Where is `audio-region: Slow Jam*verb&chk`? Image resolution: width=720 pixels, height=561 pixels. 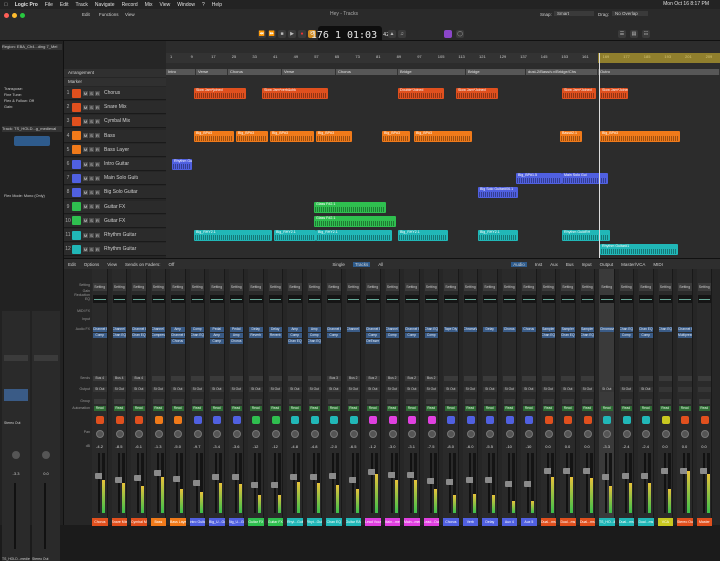 audio-region: Slow Jam*verb&chk is located at coordinates (295, 93).